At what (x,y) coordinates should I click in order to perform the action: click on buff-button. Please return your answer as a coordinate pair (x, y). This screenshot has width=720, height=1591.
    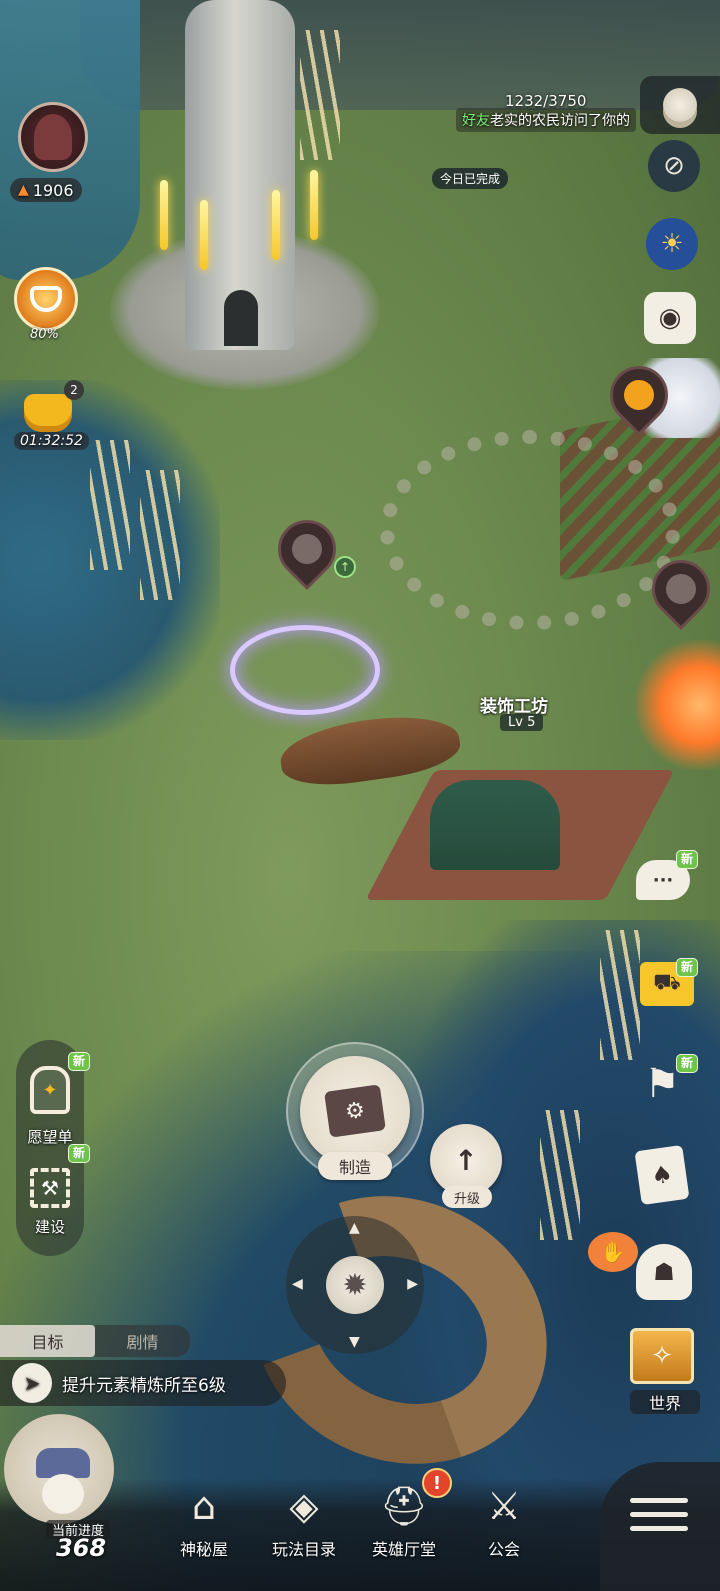
    Looking at the image, I should click on (46, 299).